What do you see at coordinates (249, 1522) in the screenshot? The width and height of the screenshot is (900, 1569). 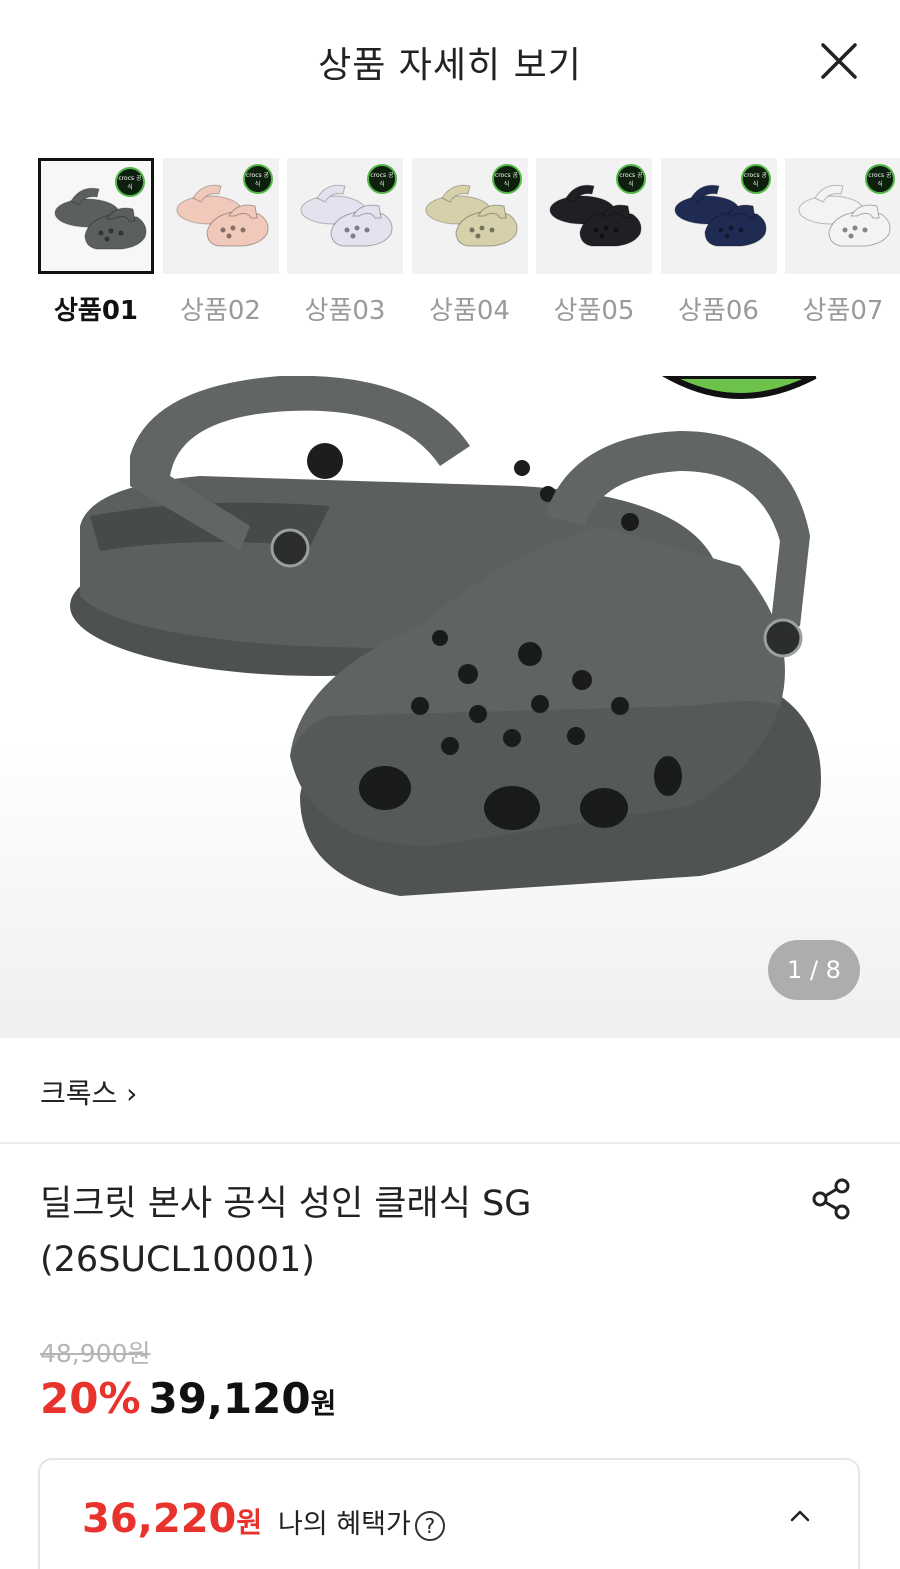 I see `benefit-currency: 원` at bounding box center [249, 1522].